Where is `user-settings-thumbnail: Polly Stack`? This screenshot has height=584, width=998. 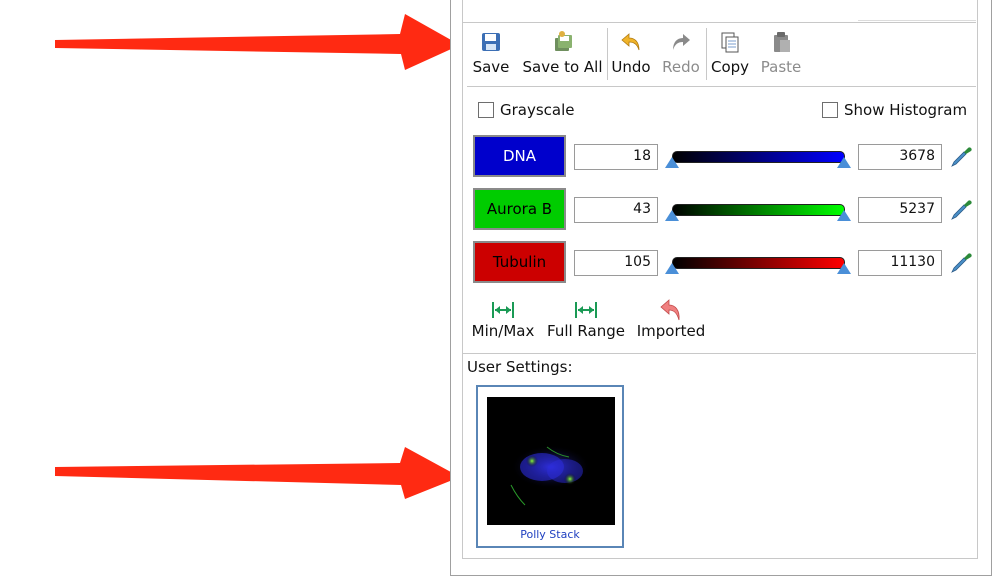 user-settings-thumbnail: Polly Stack is located at coordinates (550, 466).